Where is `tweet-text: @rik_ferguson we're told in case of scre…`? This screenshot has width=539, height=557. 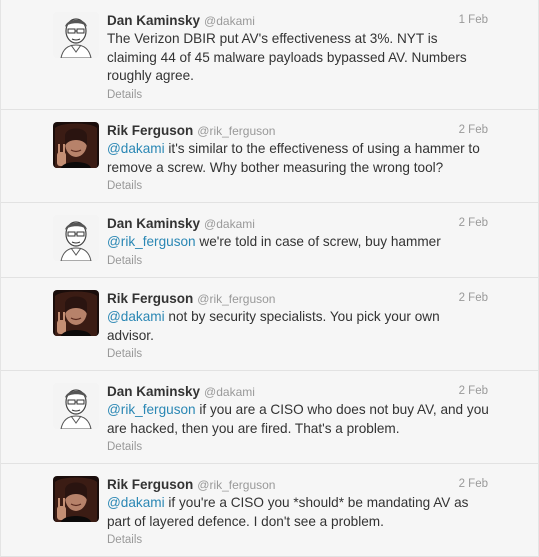 tweet-text: @rik_ferguson we're told in case of scre… is located at coordinates (298, 242).